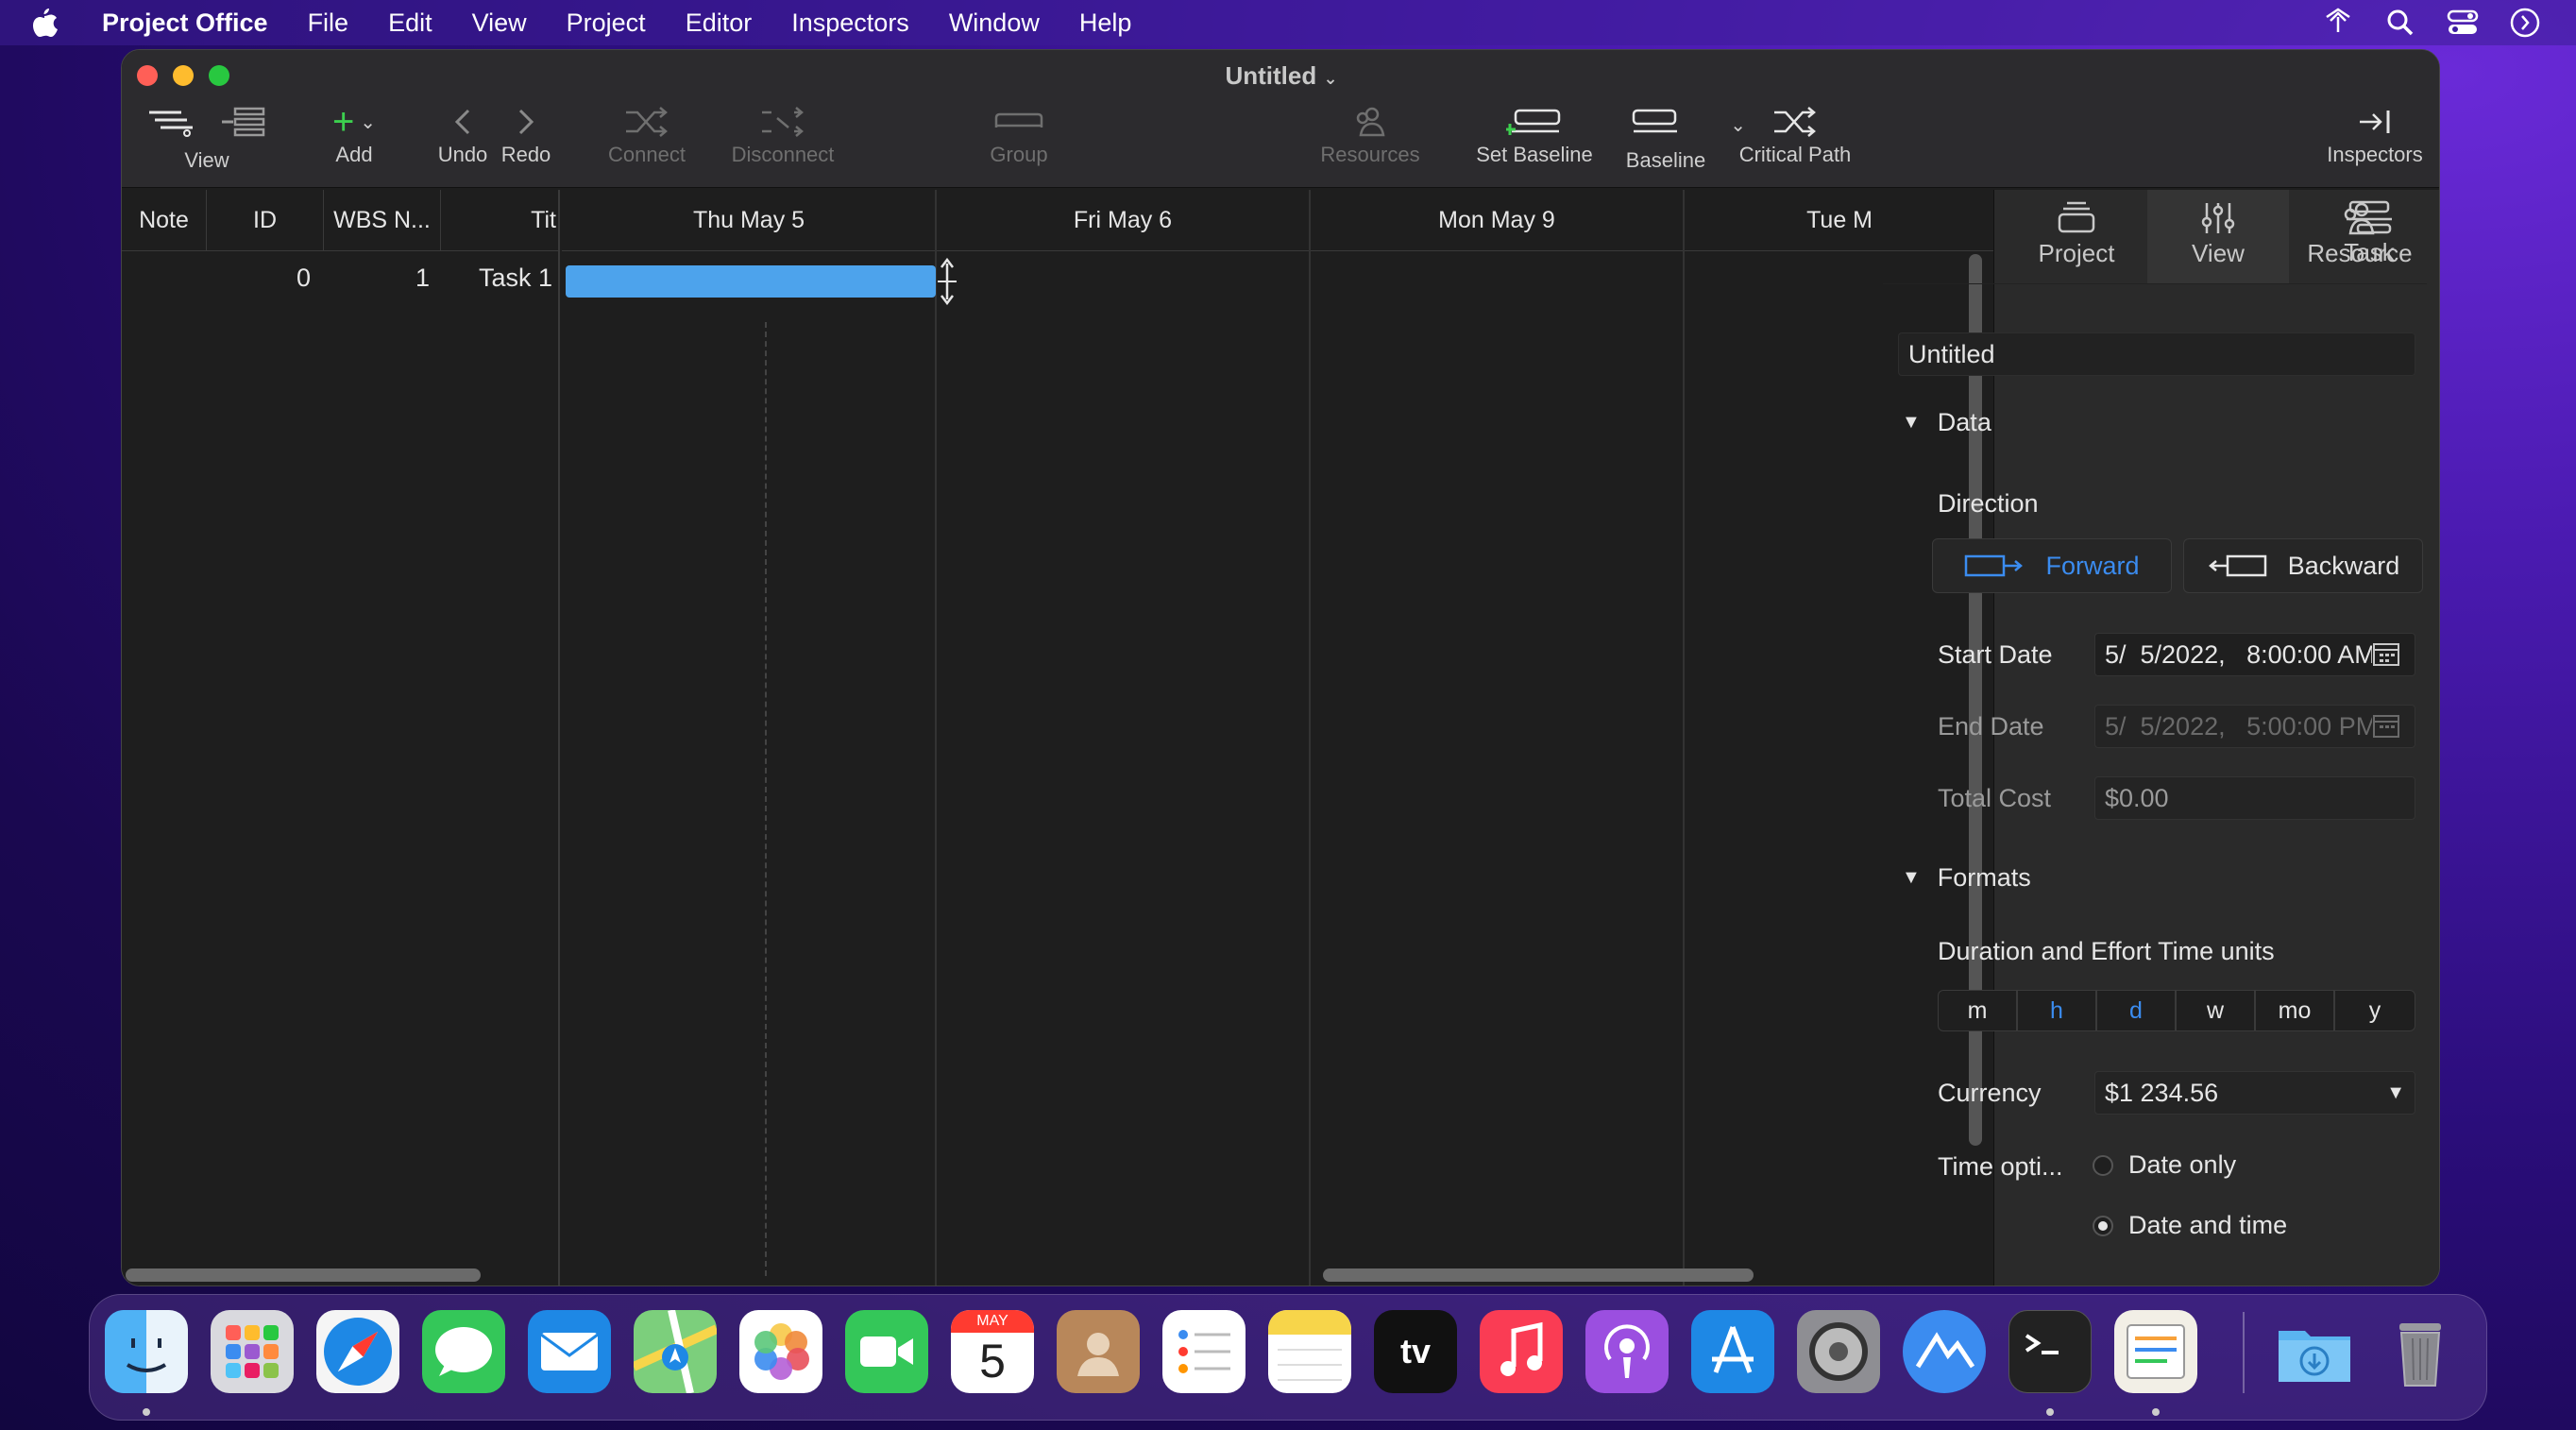 The height and width of the screenshot is (1430, 2576). Describe the element at coordinates (2314, 1351) in the screenshot. I see `downloads-folder-icon` at that location.